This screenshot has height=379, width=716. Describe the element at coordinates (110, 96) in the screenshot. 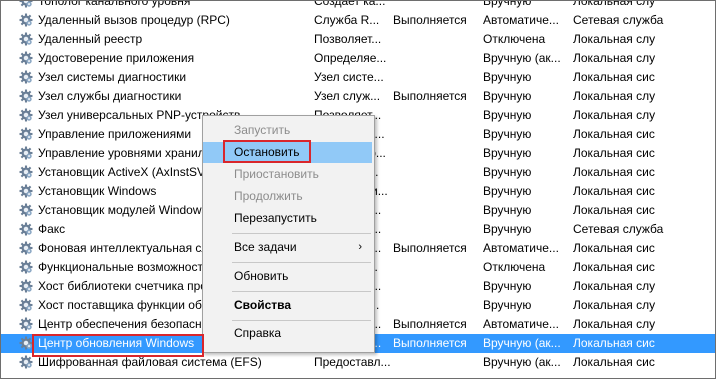

I see `service-name: Узел службы диагностики` at that location.